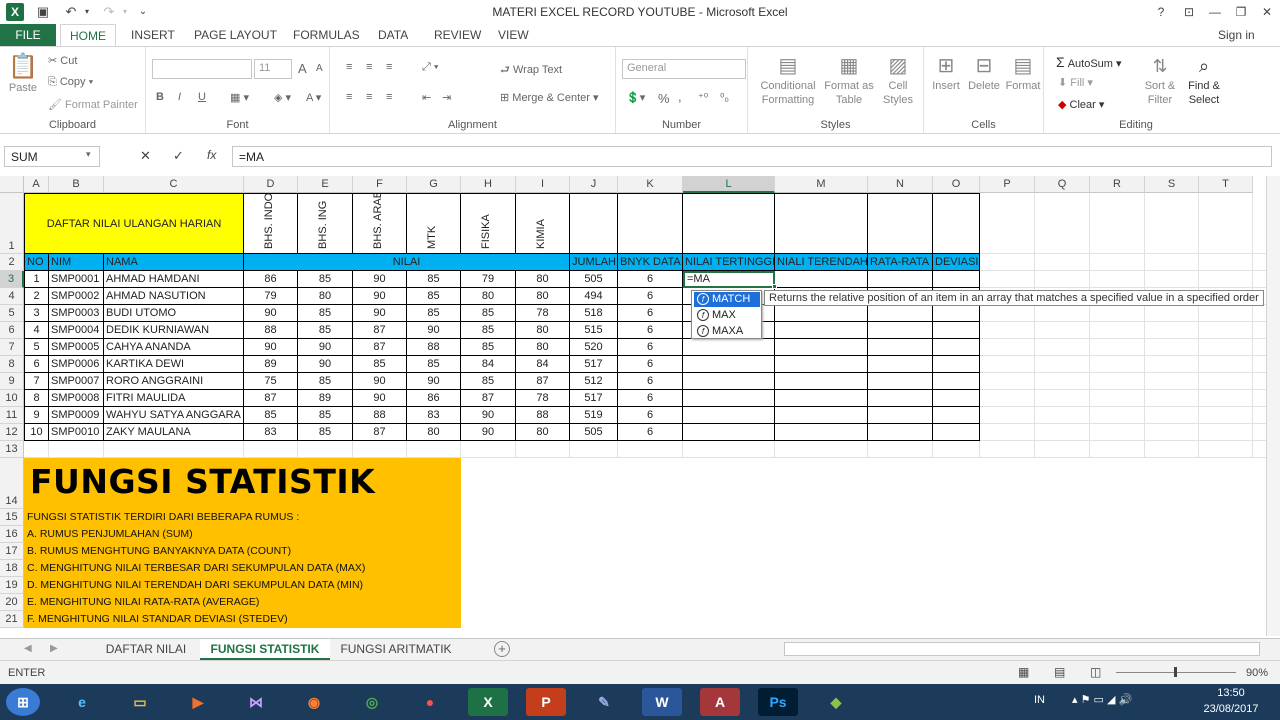 The width and height of the screenshot is (1280, 720). What do you see at coordinates (1102, 699) in the screenshot?
I see `tray-icons: ▴ ⚑ ▭ ◢ 🔊` at bounding box center [1102, 699].